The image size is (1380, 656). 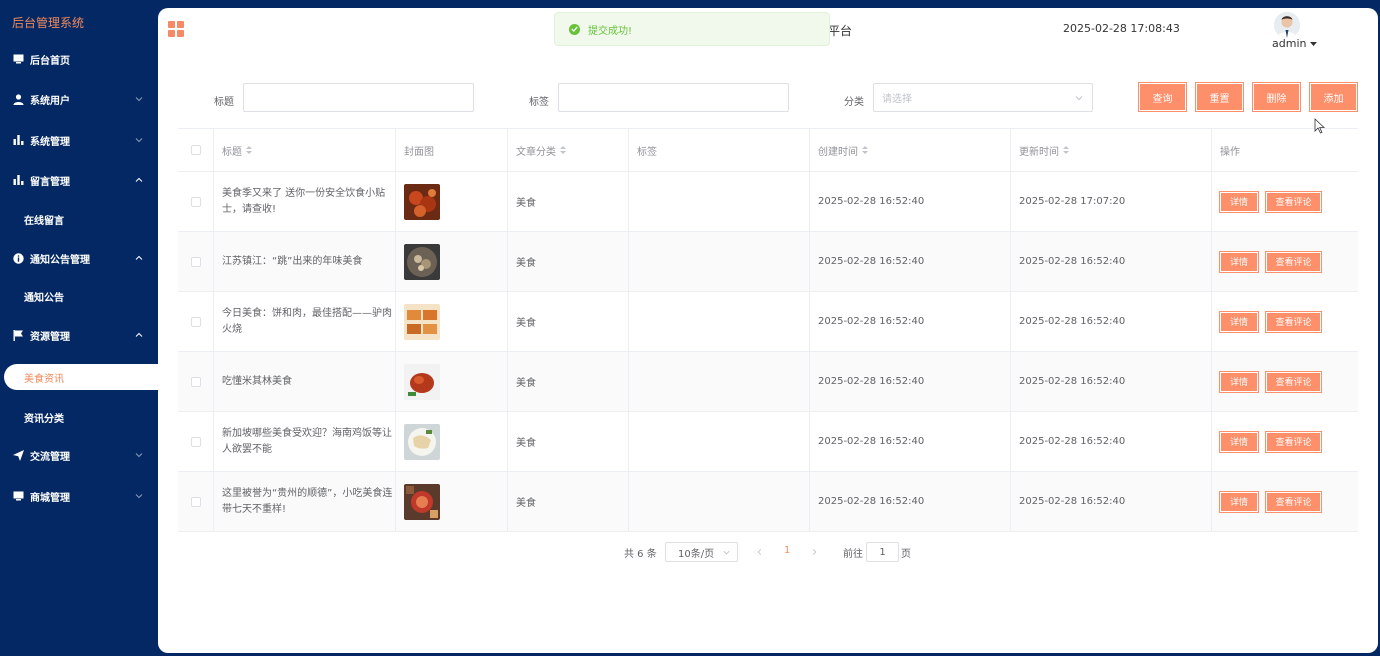 I want to click on sidebar-item-label: 系统管理, so click(x=50, y=142).